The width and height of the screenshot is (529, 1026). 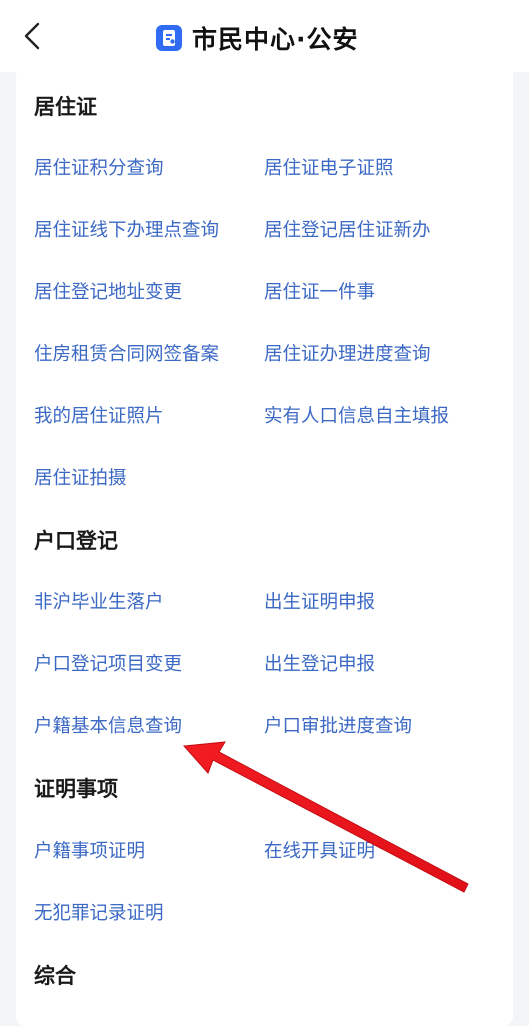 I want to click on back-button, so click(x=32, y=38).